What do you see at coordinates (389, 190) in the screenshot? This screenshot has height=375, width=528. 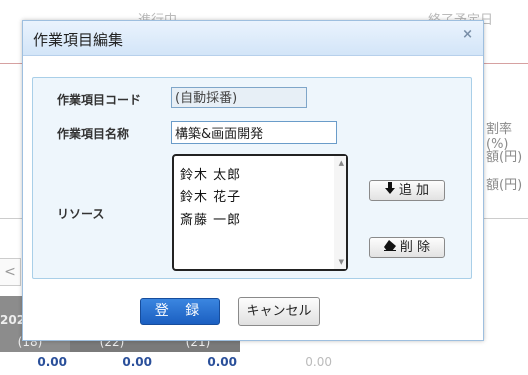 I see `arrow-down-icon` at bounding box center [389, 190].